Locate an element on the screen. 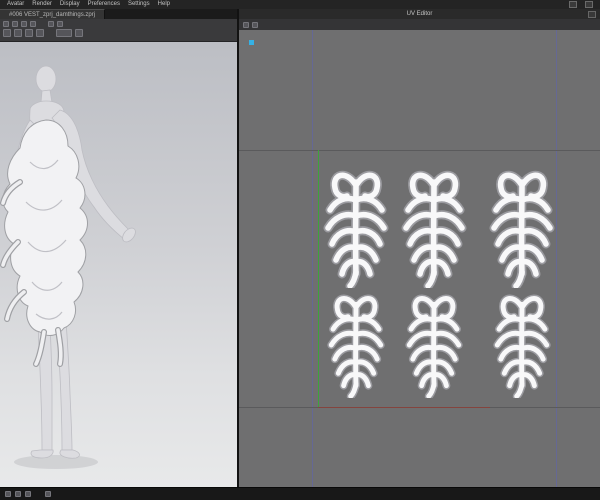  view-preset-icon is located at coordinates (64, 33).